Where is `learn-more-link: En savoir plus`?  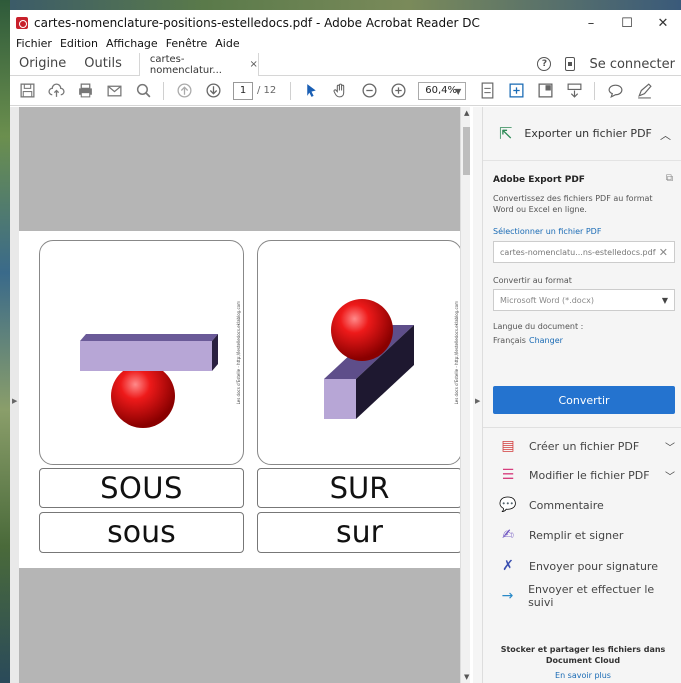 learn-more-link: En savoir plus is located at coordinates (583, 675).